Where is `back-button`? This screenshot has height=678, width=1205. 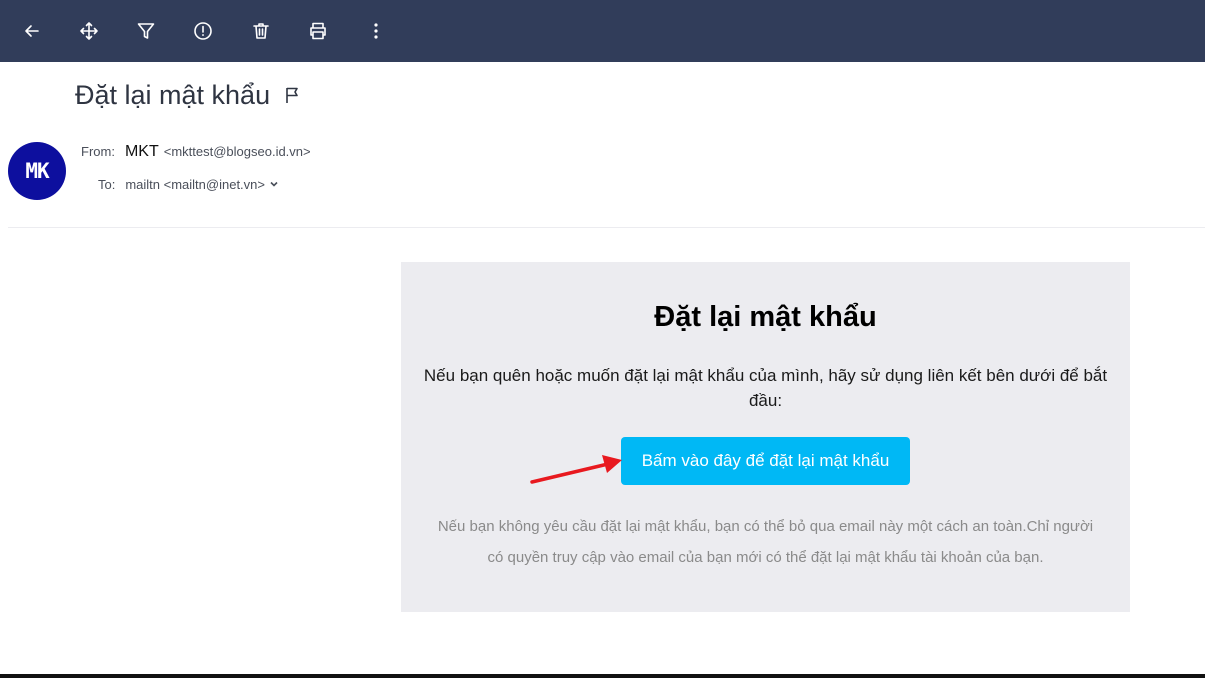
back-button is located at coordinates (32, 31).